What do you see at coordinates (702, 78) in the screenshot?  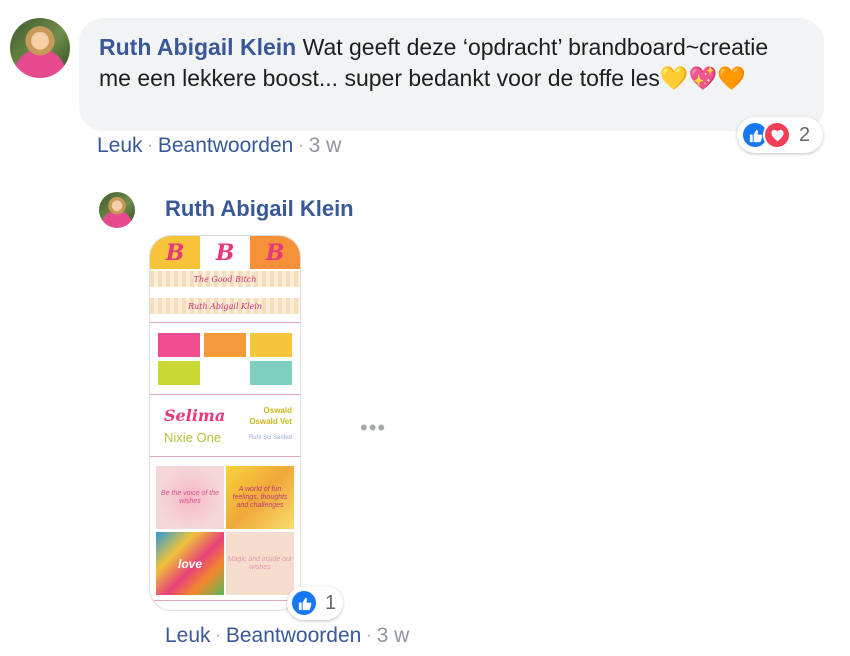 I see `comment-emojis: 💛💖🧡` at bounding box center [702, 78].